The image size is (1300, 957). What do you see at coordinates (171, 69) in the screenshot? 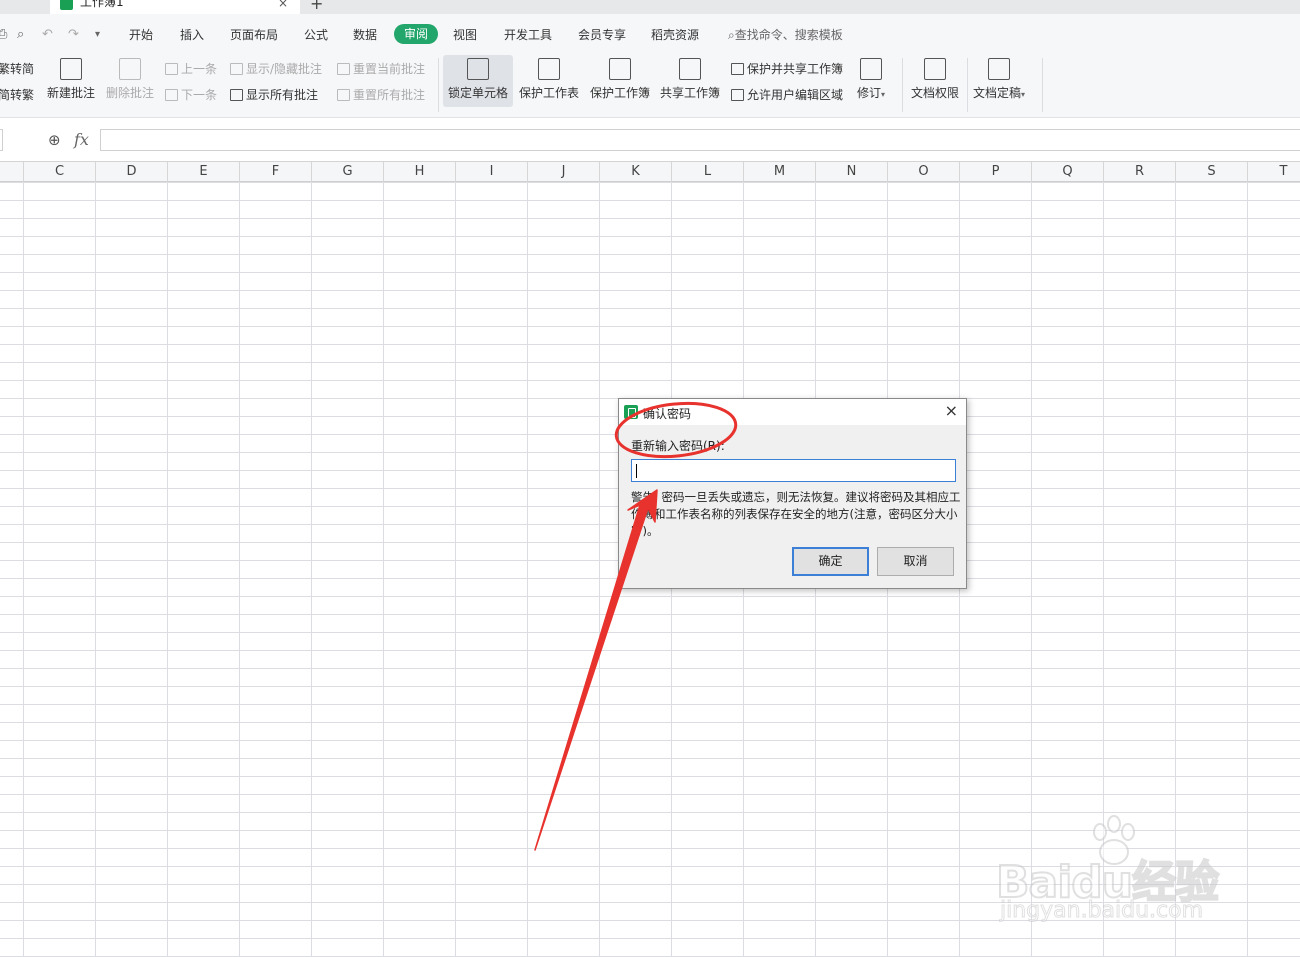
I see `prev-comment-icon` at bounding box center [171, 69].